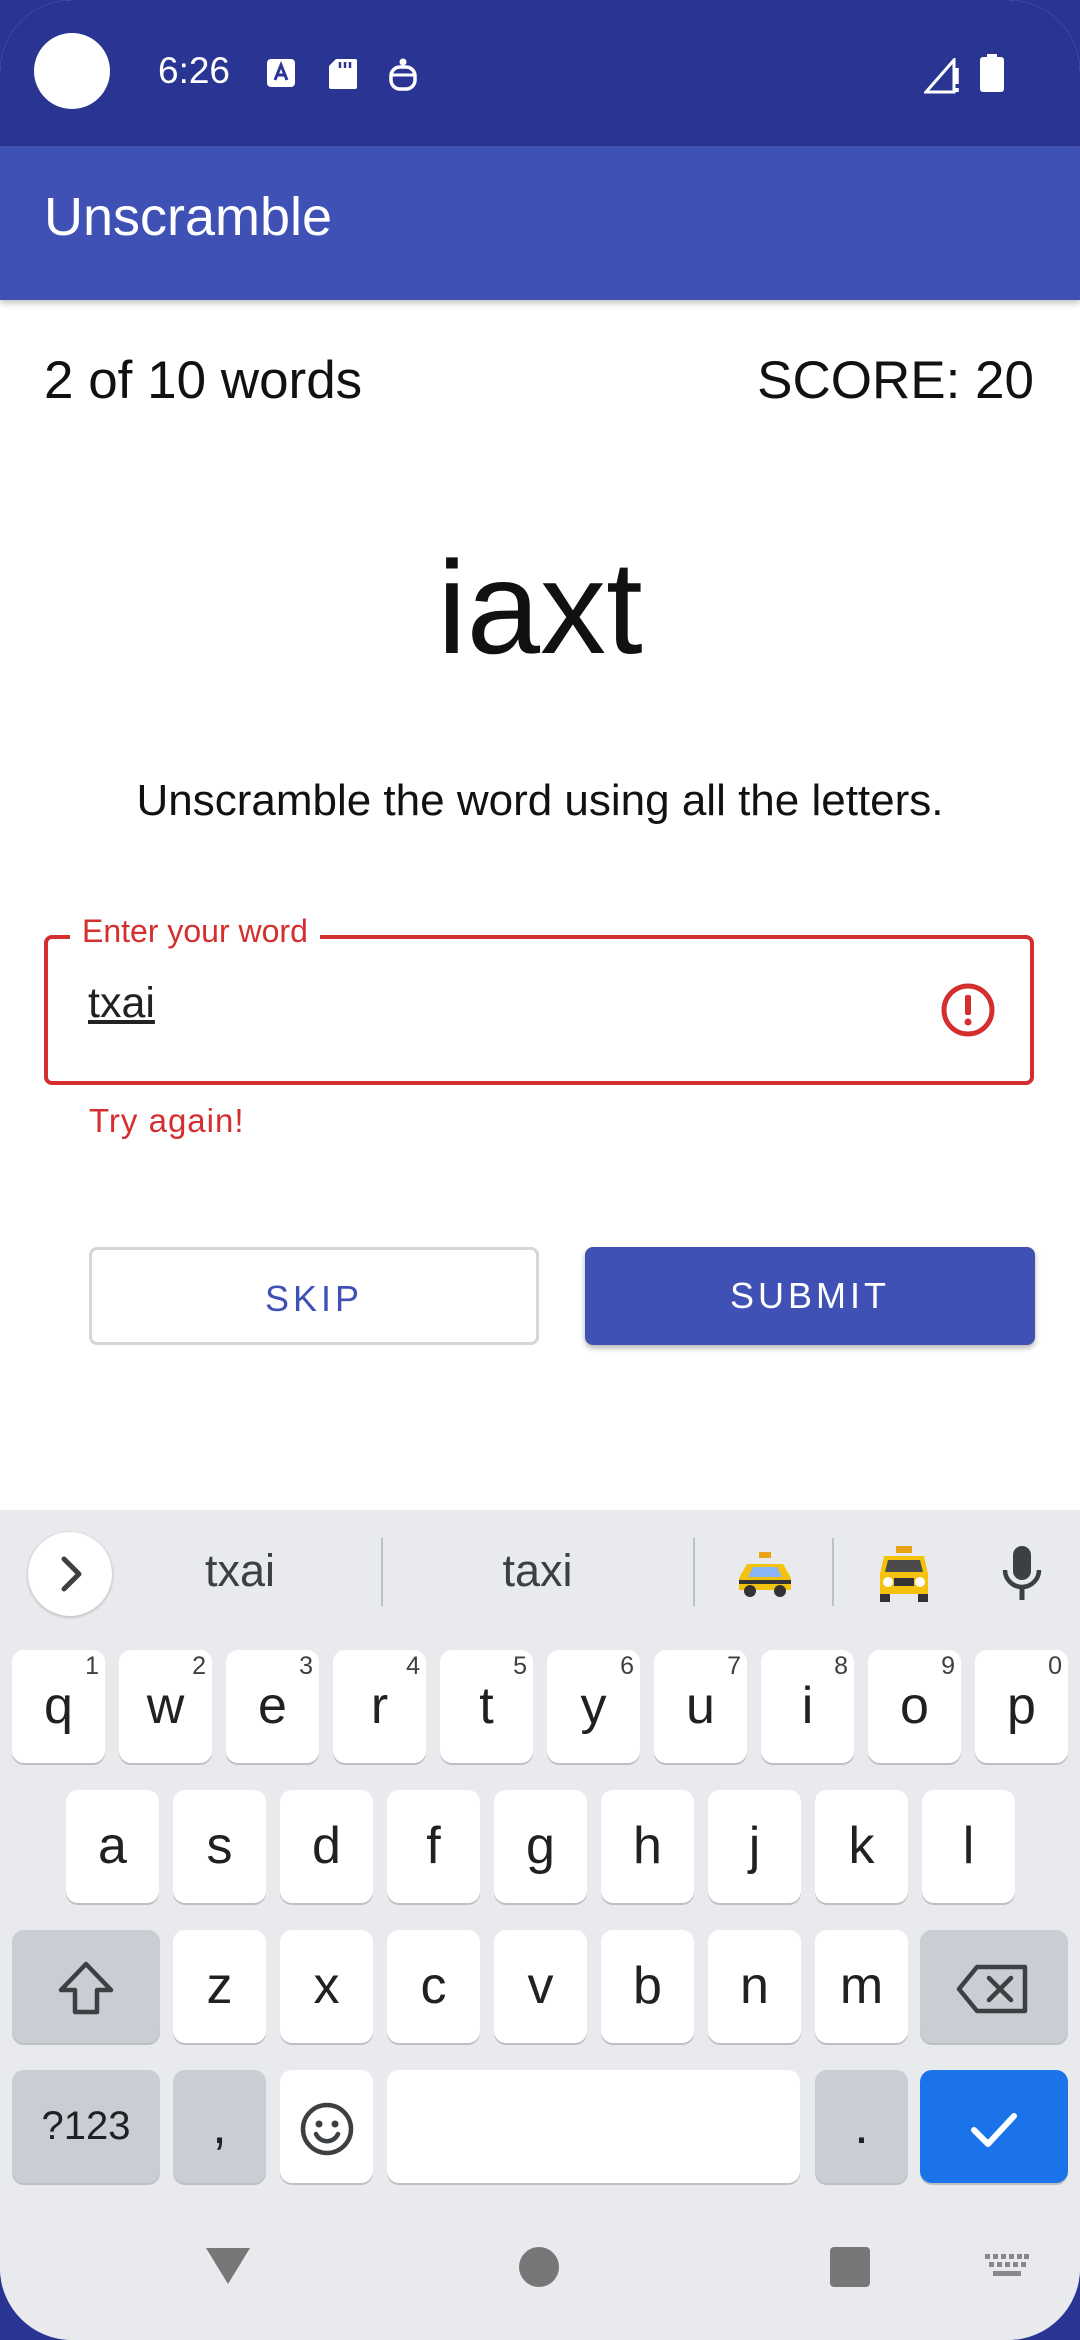  What do you see at coordinates (540, 607) in the screenshot?
I see `scrambled-word: iaxt` at bounding box center [540, 607].